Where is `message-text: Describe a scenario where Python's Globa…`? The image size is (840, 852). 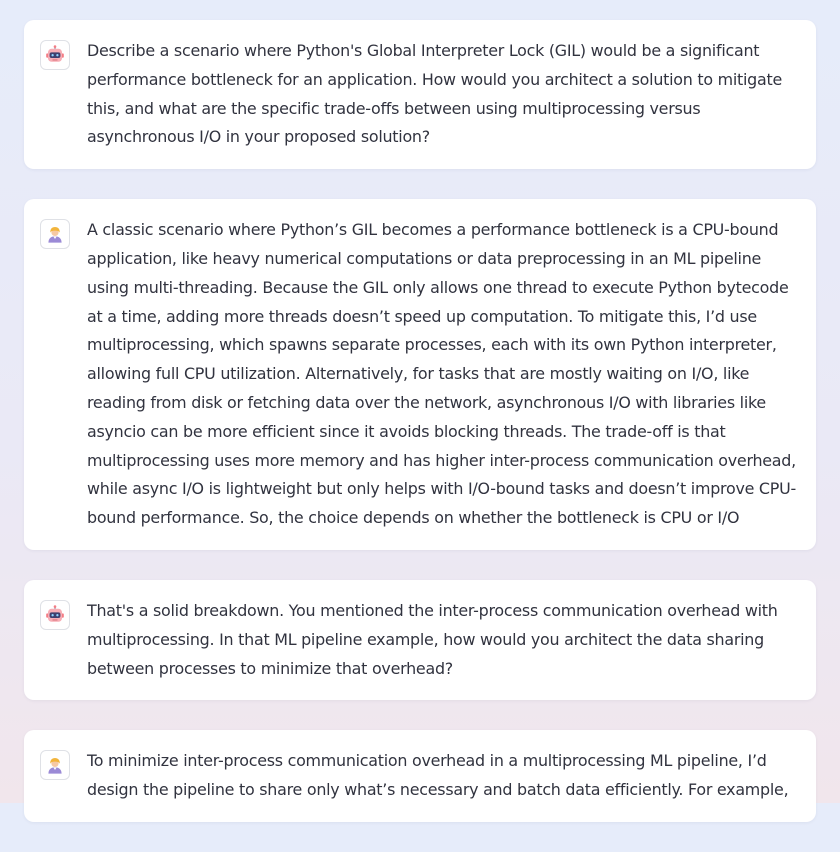 message-text: Describe a scenario where Python's Globa… is located at coordinates (435, 94).